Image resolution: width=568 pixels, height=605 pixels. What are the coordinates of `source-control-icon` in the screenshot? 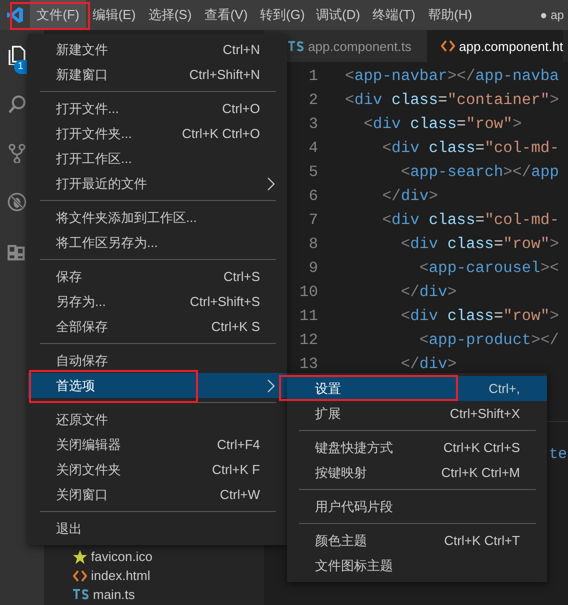 It's located at (17, 152).